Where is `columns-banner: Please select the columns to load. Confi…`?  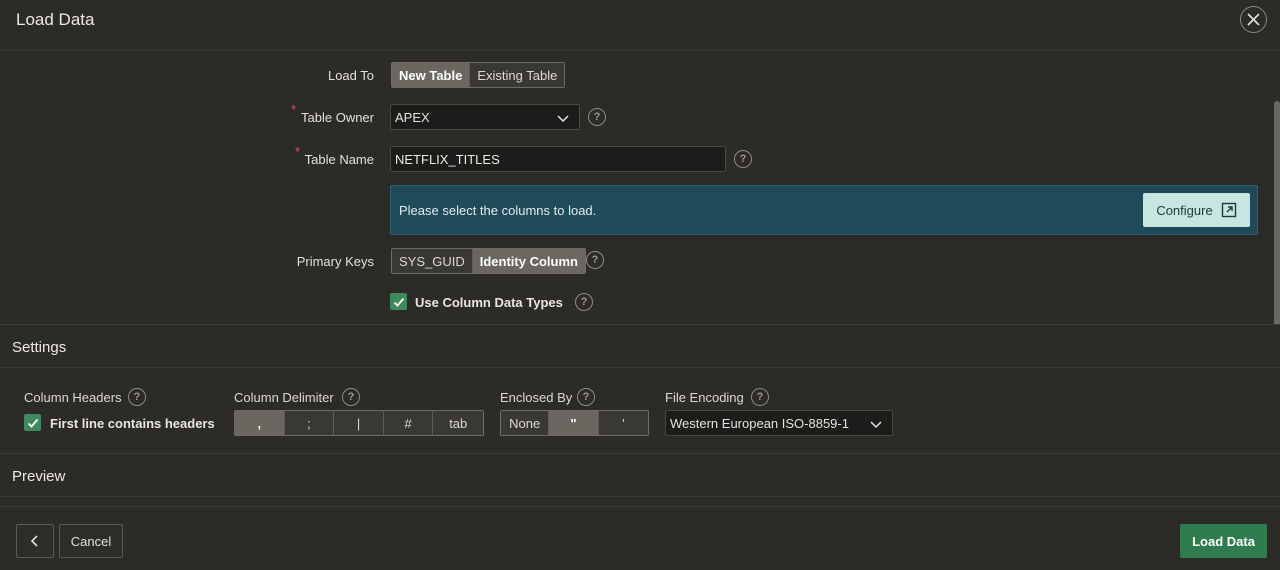
columns-banner: Please select the columns to load. Confi… is located at coordinates (824, 210).